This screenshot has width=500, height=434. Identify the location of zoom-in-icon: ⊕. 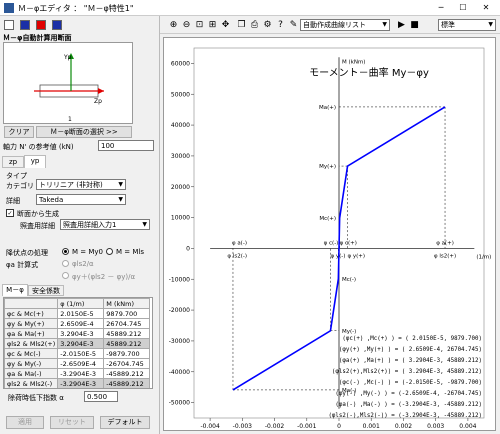
(173, 25).